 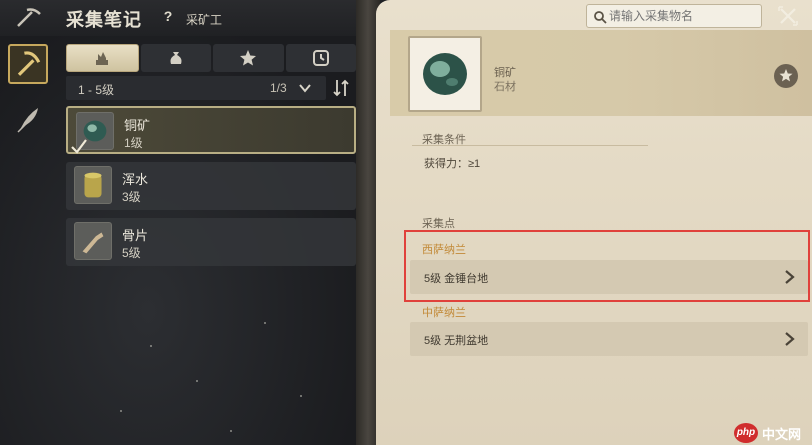 What do you see at coordinates (93, 185) in the screenshot?
I see `muddy-water-icon` at bounding box center [93, 185].